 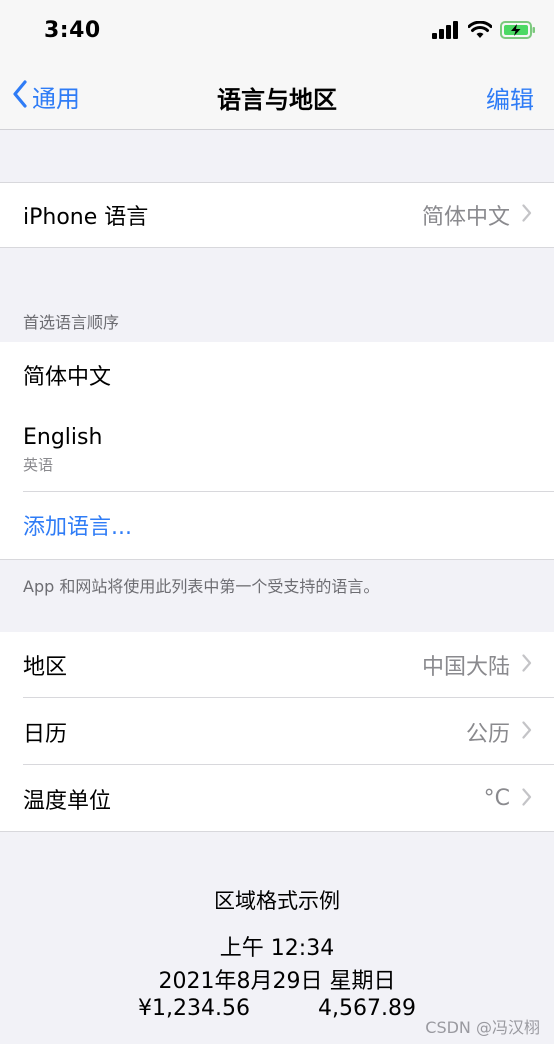 I want to click on region-label: 地区, so click(x=45, y=667).